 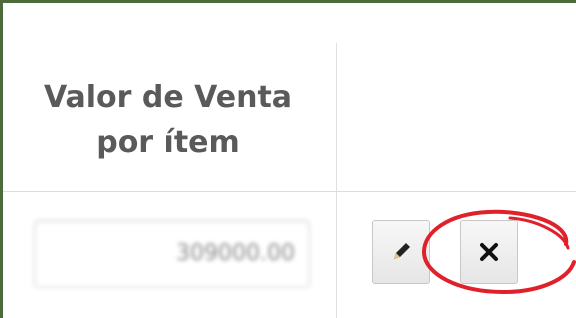 What do you see at coordinates (172, 254) in the screenshot?
I see `sale-value-field: 309000.00` at bounding box center [172, 254].